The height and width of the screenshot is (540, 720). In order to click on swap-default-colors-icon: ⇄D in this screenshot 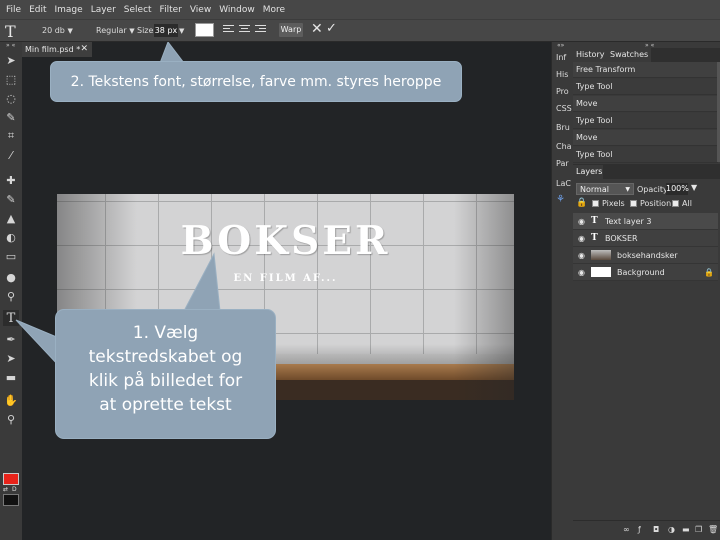, I will do `click(12, 489)`.